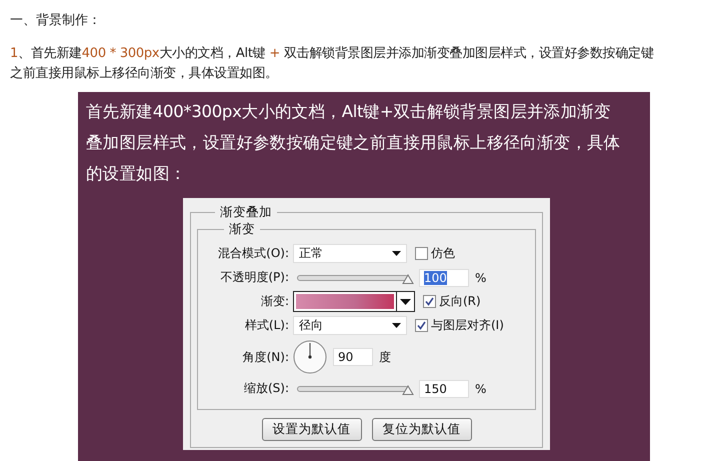 This screenshot has height=461, width=711. I want to click on unit-label: 度, so click(385, 357).